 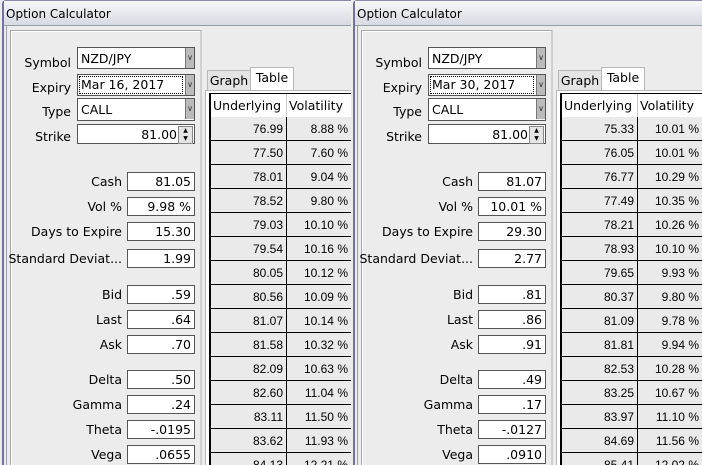 What do you see at coordinates (512, 206) in the screenshot?
I see `vol-field: 10.01 %` at bounding box center [512, 206].